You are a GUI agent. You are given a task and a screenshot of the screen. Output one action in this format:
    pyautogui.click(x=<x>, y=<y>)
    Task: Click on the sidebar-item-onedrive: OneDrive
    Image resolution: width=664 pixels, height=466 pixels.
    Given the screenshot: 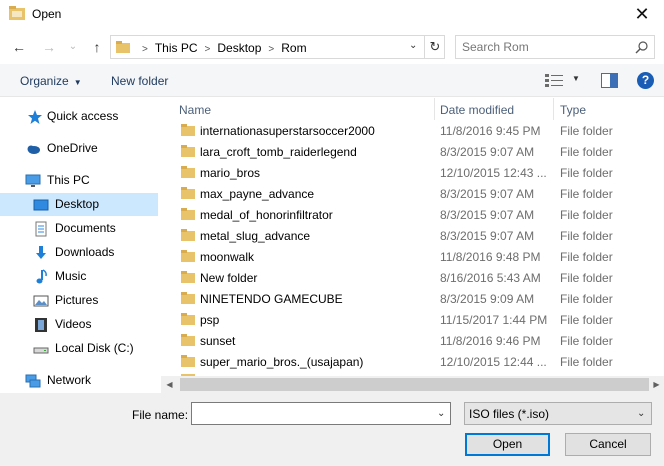 What is the action you would take?
    pyautogui.click(x=80, y=148)
    